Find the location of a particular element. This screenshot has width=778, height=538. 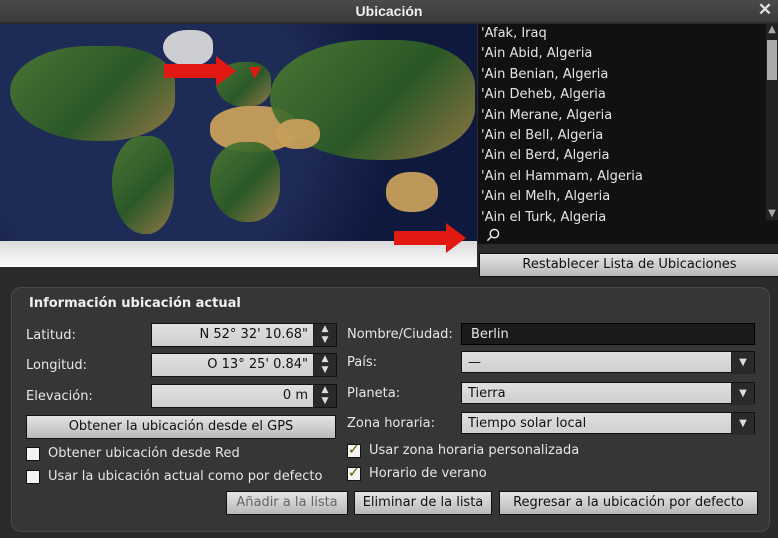

south-america-landmass is located at coordinates (143, 185).